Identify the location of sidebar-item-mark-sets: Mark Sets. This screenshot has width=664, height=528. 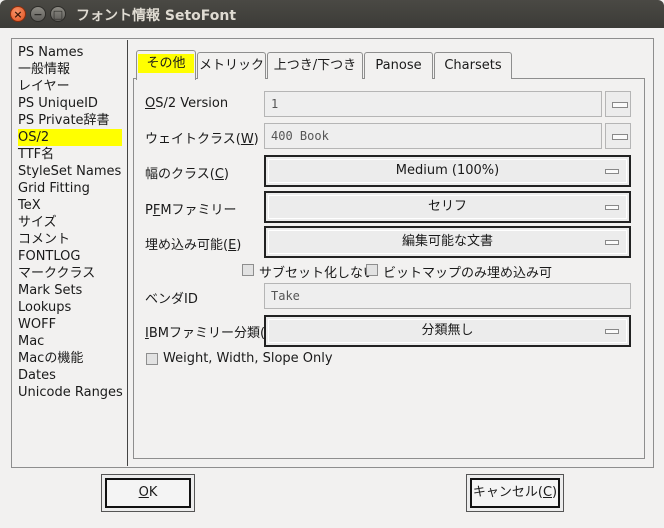
(73, 290).